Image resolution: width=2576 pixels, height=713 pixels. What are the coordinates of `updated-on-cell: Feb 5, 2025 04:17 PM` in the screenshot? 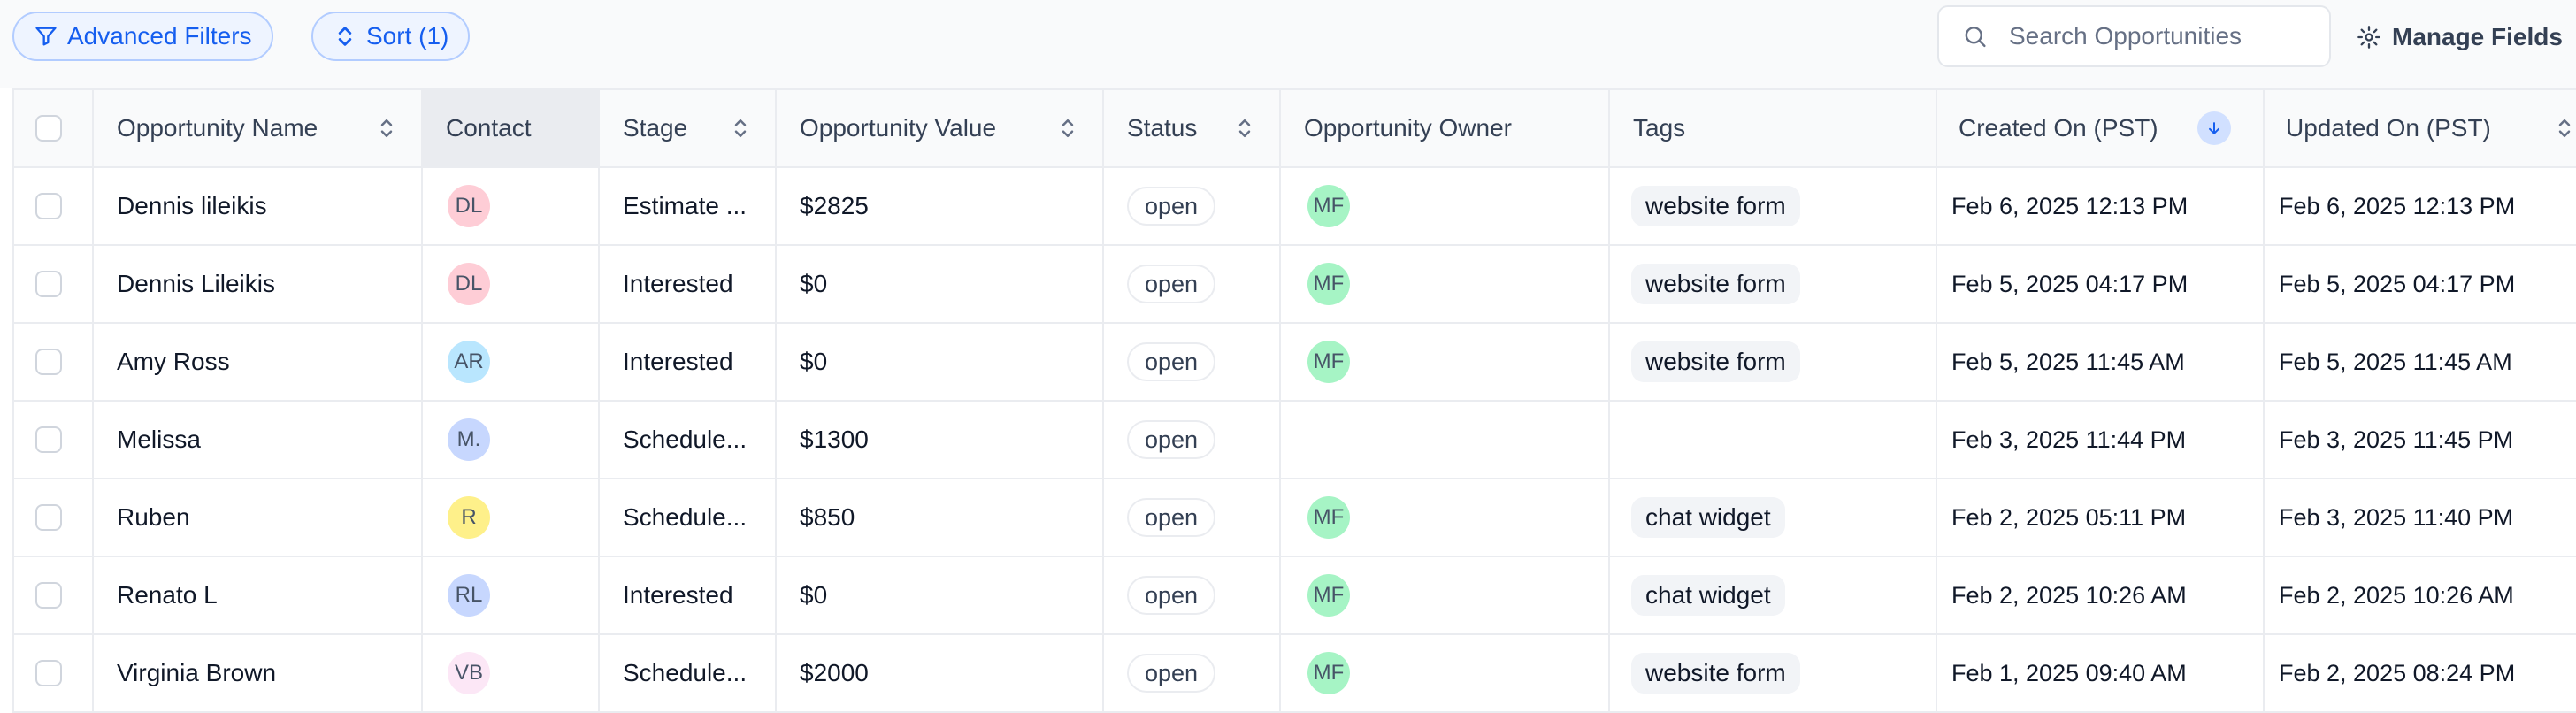 It's located at (2420, 284).